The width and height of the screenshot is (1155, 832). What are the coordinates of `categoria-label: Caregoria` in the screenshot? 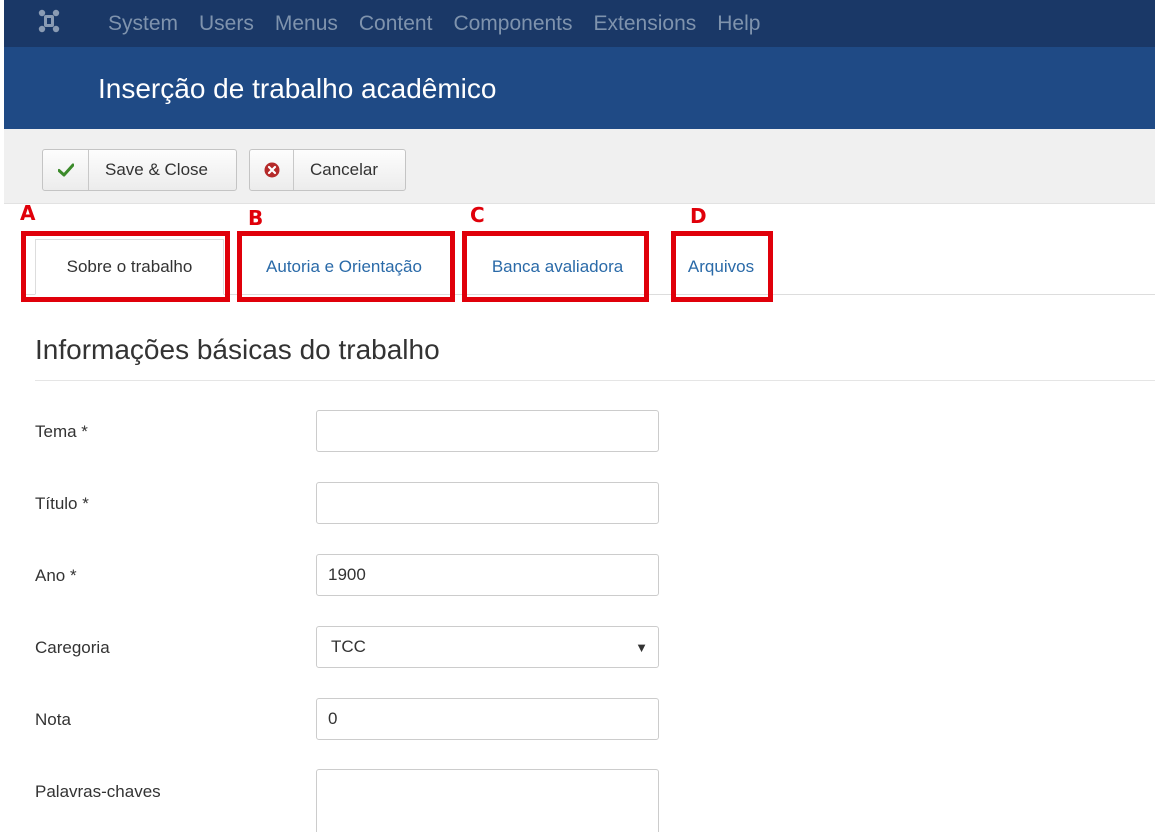 It's located at (72, 647).